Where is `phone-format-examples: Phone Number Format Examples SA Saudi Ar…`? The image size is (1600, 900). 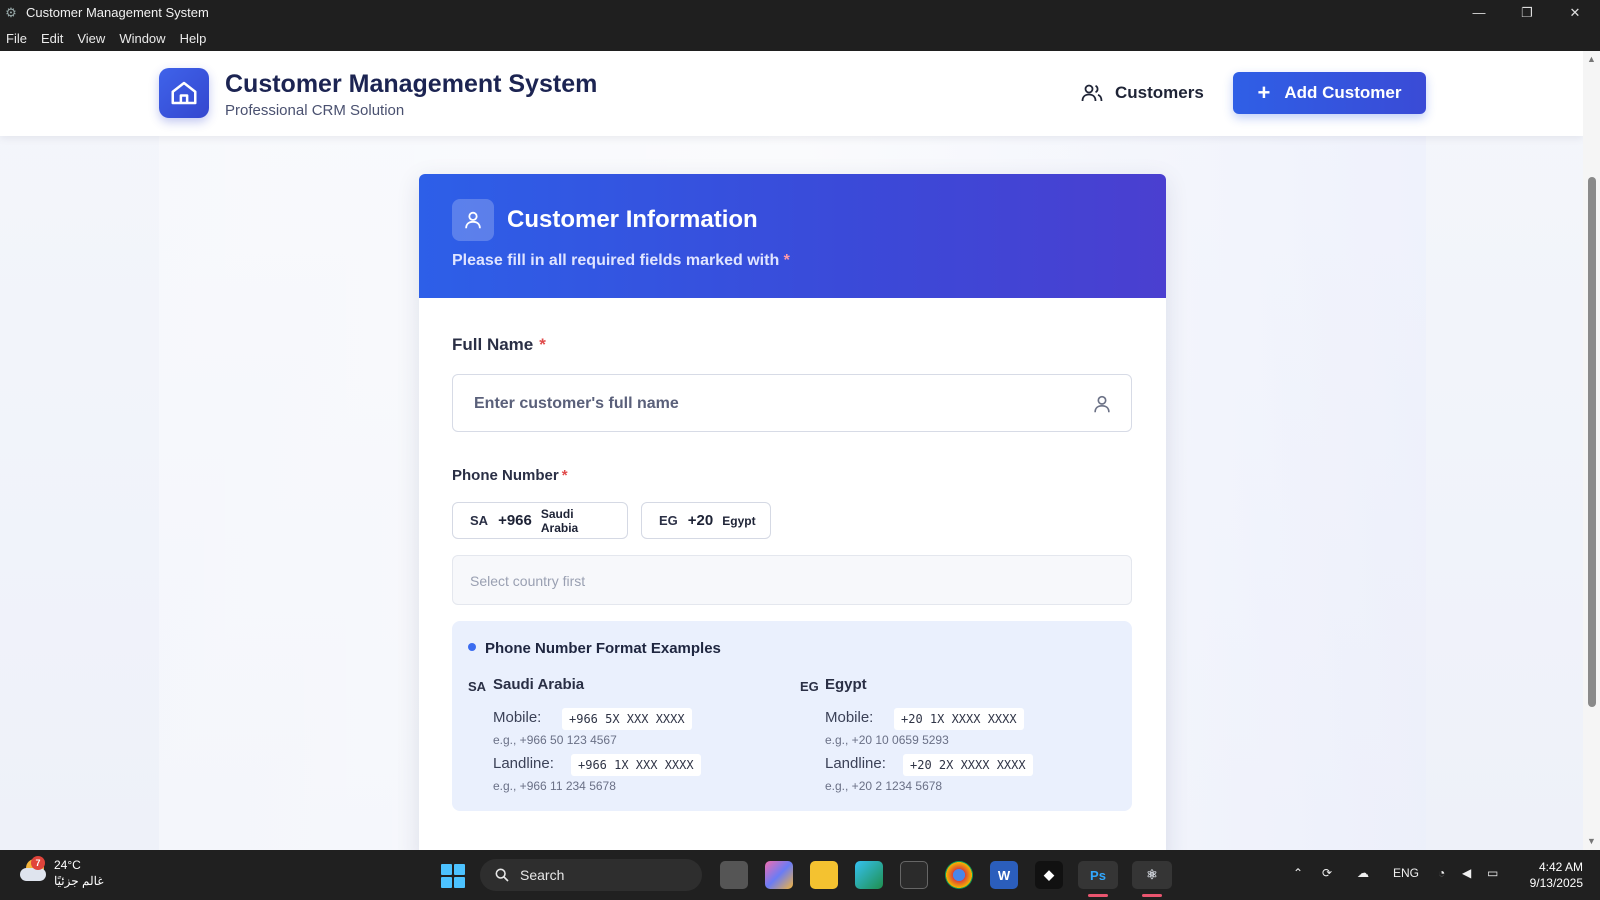 phone-format-examples: Phone Number Format Examples SA Saudi Ar… is located at coordinates (792, 716).